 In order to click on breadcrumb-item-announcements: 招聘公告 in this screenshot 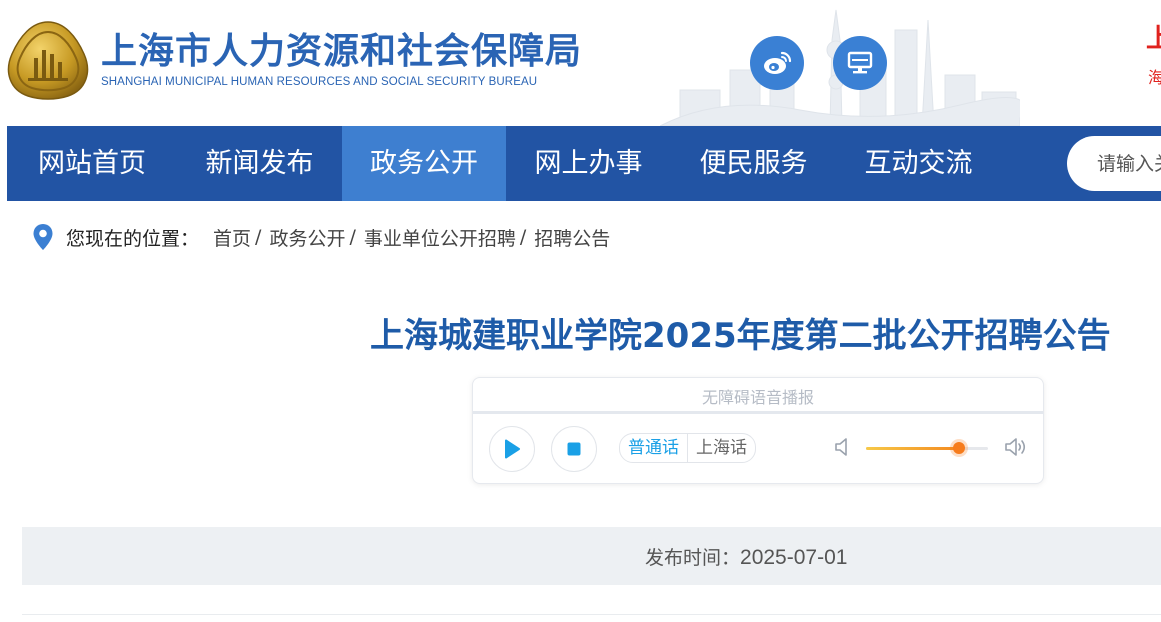, I will do `click(572, 237)`.